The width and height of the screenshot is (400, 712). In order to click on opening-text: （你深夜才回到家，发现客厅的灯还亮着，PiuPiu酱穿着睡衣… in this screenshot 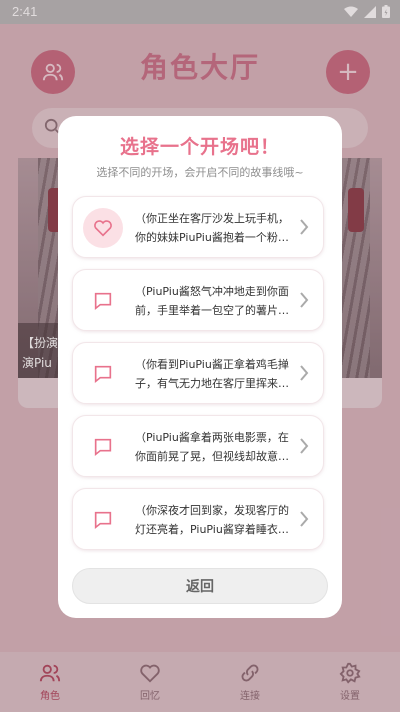, I will do `click(212, 520)`.